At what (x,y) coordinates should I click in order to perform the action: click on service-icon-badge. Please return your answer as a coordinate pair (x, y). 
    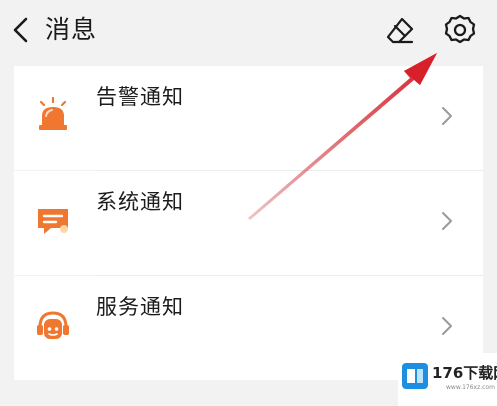
    Looking at the image, I should click on (53, 325).